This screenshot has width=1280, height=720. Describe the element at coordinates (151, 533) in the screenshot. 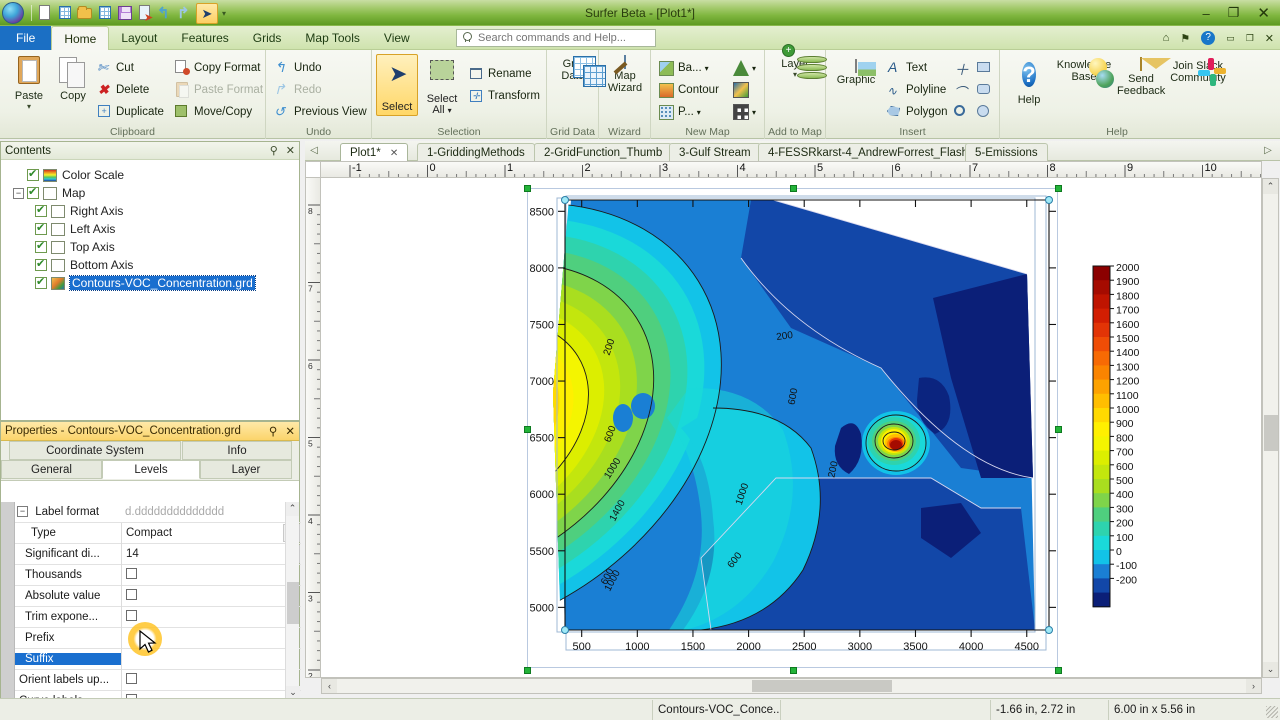

I see `property-row-type: Type Compact ⌄` at that location.